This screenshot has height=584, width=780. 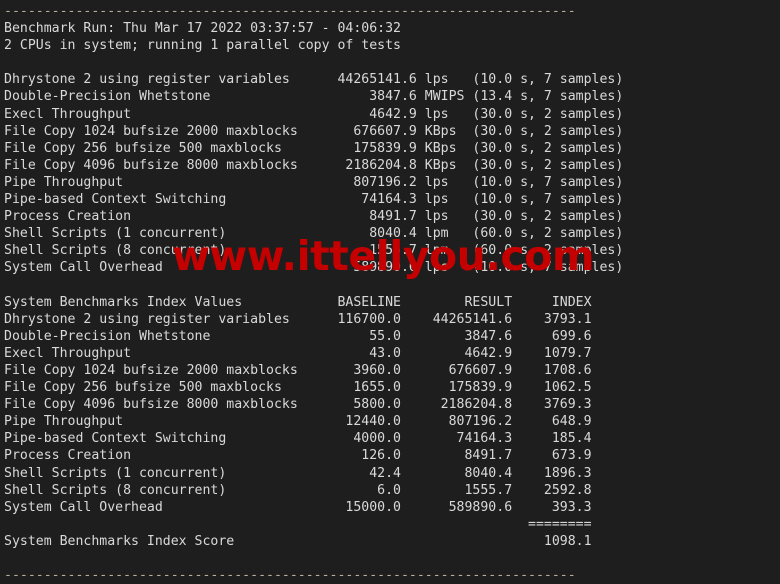 I want to click on index-row: Process Creation 126.0 8491.7 673.9, so click(x=298, y=456).